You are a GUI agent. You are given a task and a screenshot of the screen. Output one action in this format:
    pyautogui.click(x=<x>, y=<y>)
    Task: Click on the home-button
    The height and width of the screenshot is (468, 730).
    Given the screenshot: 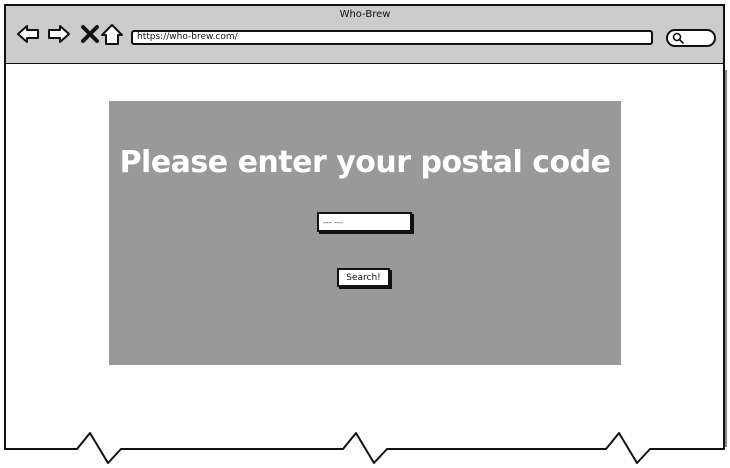 What is the action you would take?
    pyautogui.click(x=112, y=34)
    